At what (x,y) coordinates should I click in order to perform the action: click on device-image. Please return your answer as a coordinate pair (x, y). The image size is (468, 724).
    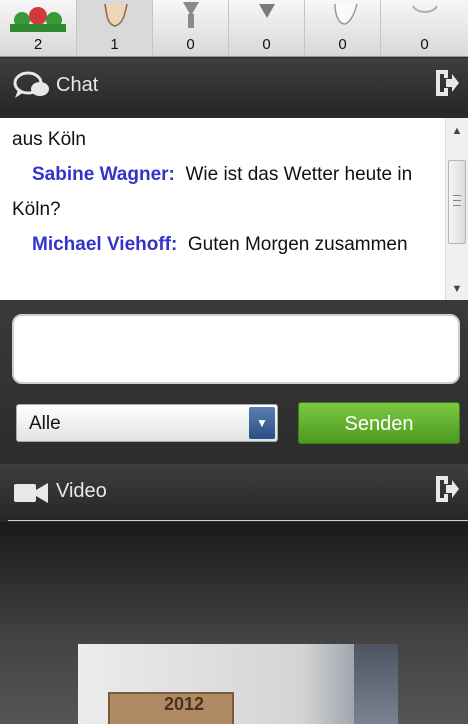
    Looking at the image, I should click on (376, 684).